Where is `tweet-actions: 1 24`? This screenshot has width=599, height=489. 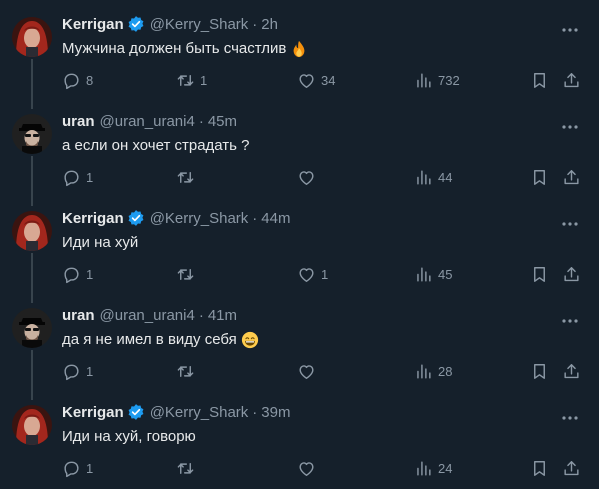 tweet-actions: 1 24 is located at coordinates (299, 468).